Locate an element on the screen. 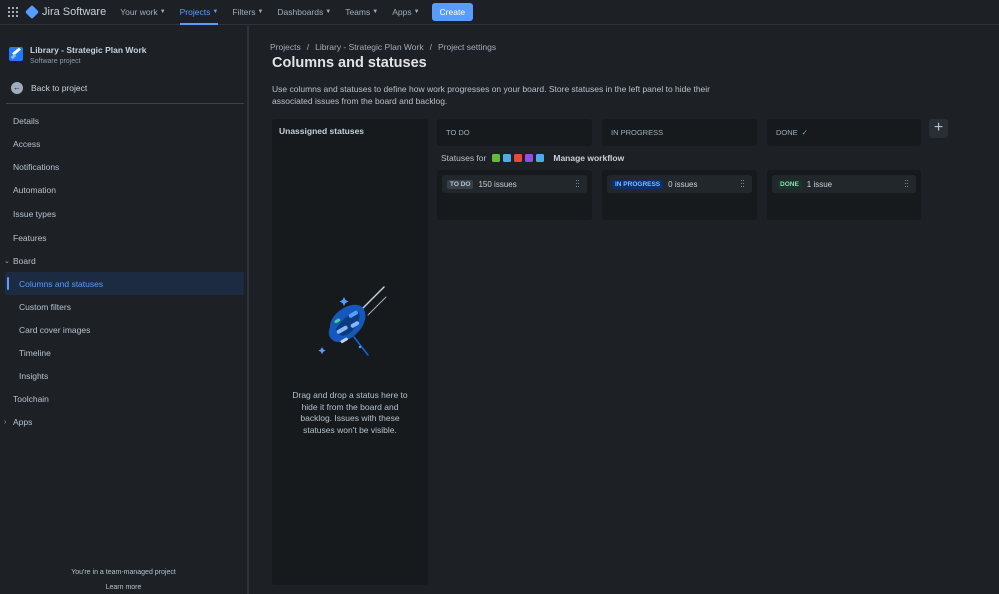 The height and width of the screenshot is (594, 999). status-issue-count: 0 issues is located at coordinates (683, 184).